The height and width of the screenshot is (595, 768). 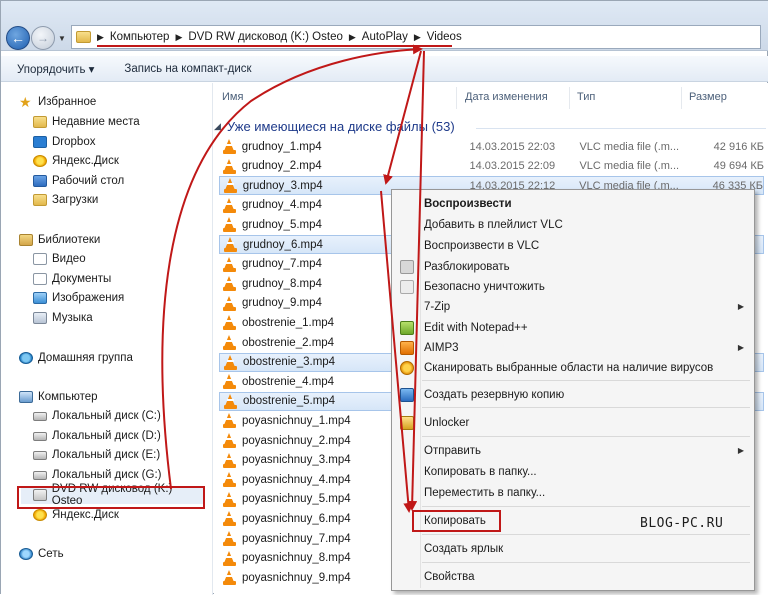 What do you see at coordinates (573, 576) in the screenshot?
I see `menu-item-properties: Свойства` at bounding box center [573, 576].